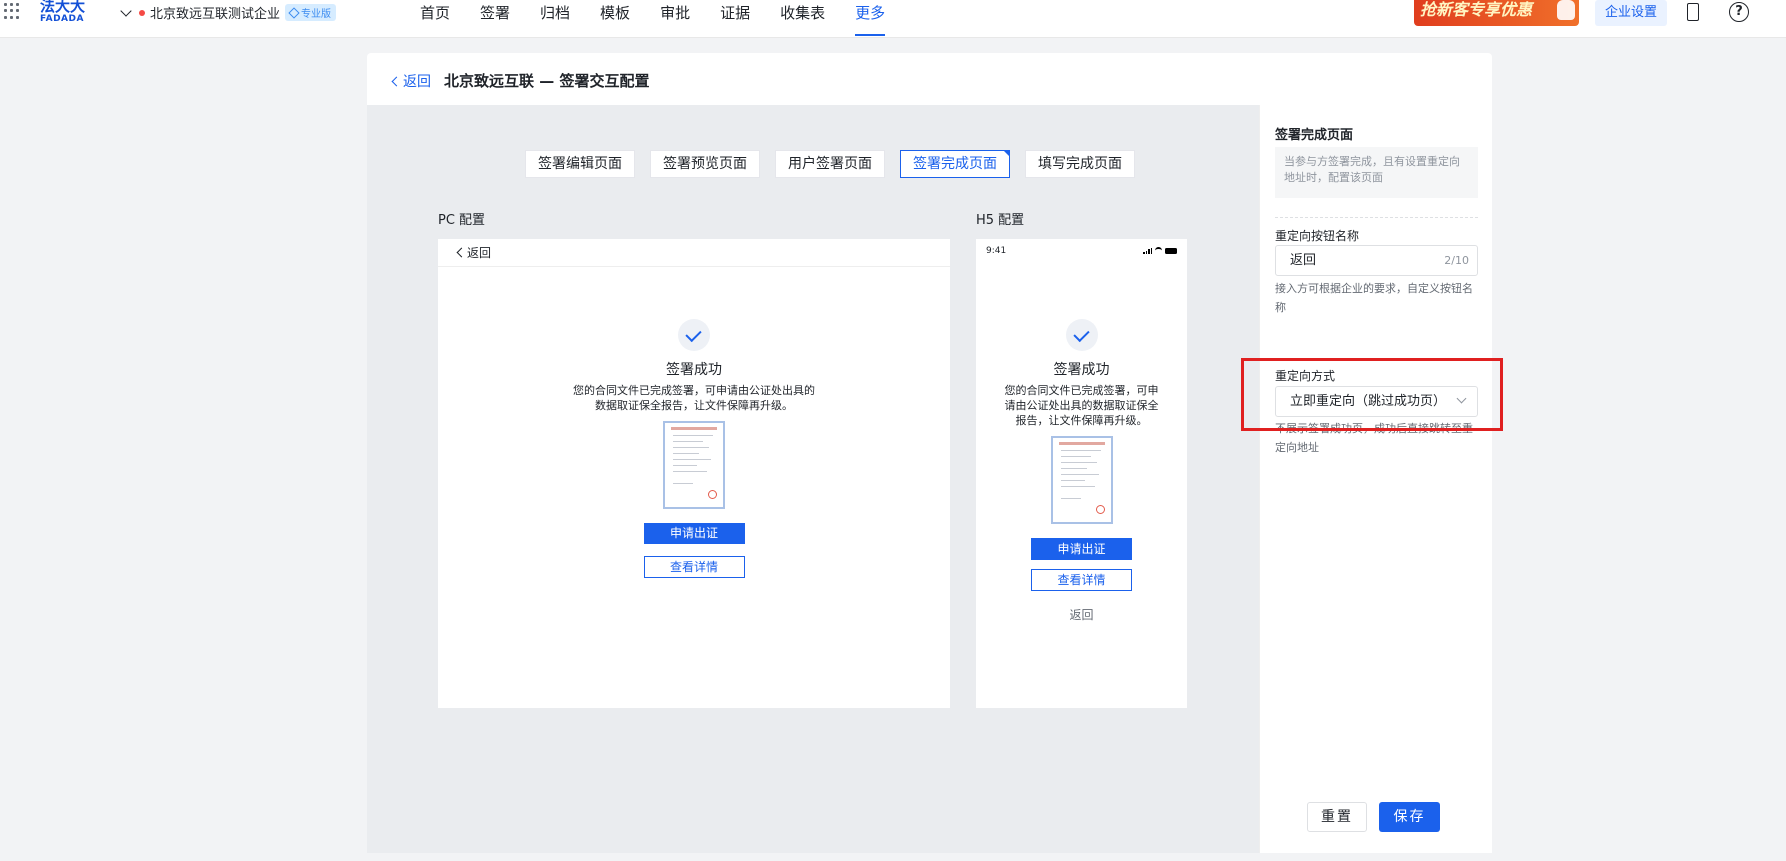 This screenshot has height=861, width=1786. Describe the element at coordinates (694, 567) in the screenshot. I see `pc-view-details-button: 查看详情` at that location.